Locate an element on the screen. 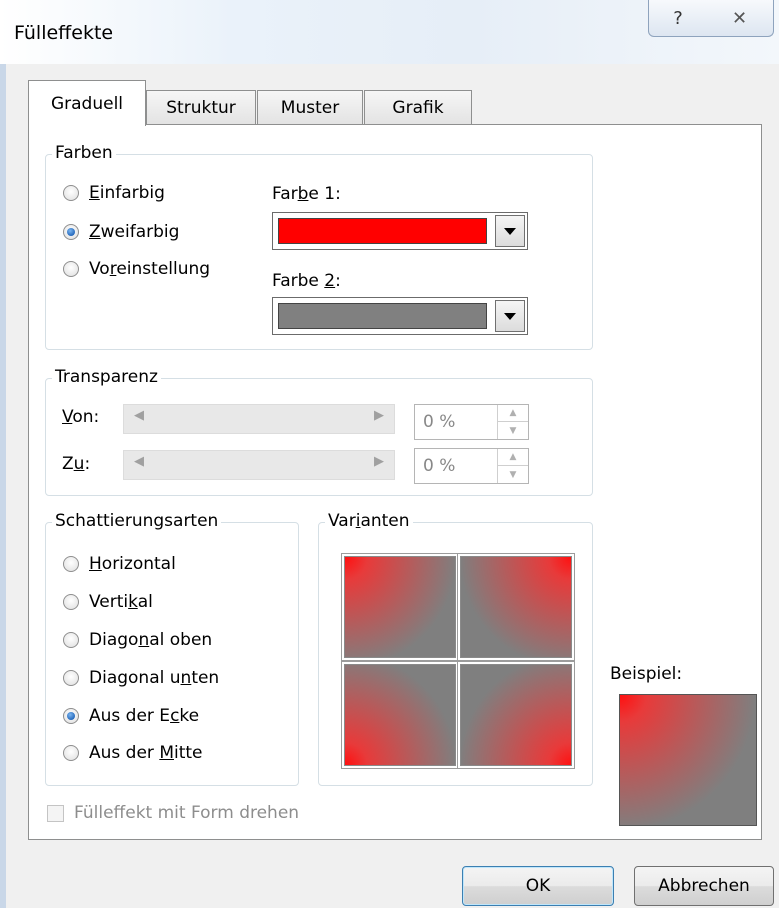  von-value: 0 % is located at coordinates (439, 422).